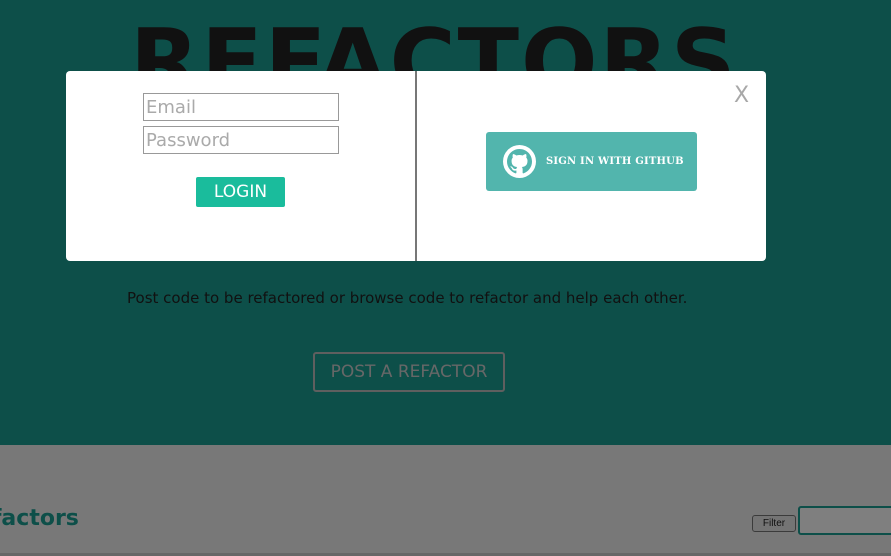 The height and width of the screenshot is (556, 891). Describe the element at coordinates (241, 140) in the screenshot. I see `password-field` at that location.